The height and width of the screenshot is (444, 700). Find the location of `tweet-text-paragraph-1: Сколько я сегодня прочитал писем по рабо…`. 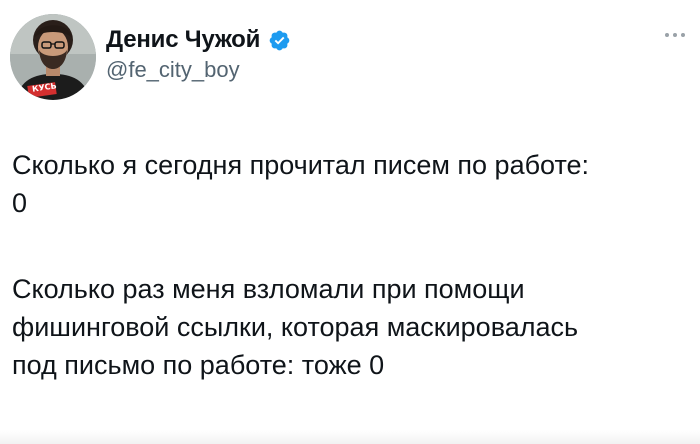

tweet-text-paragraph-1: Сколько я сегодня прочитал писем по рабо… is located at coordinates (301, 184).